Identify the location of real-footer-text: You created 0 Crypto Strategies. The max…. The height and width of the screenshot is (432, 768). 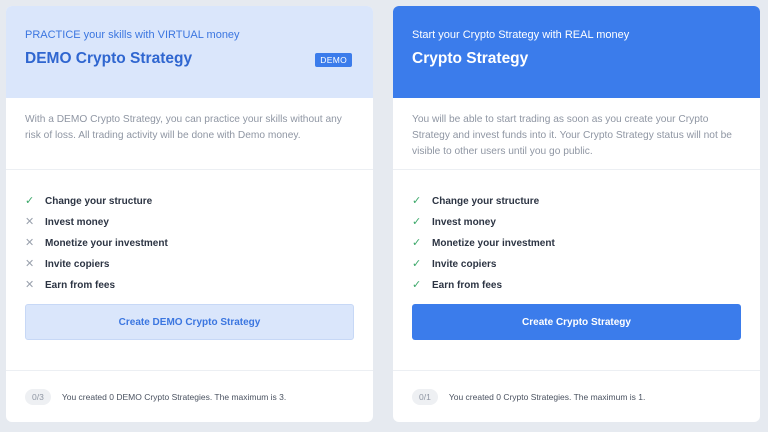
(547, 396).